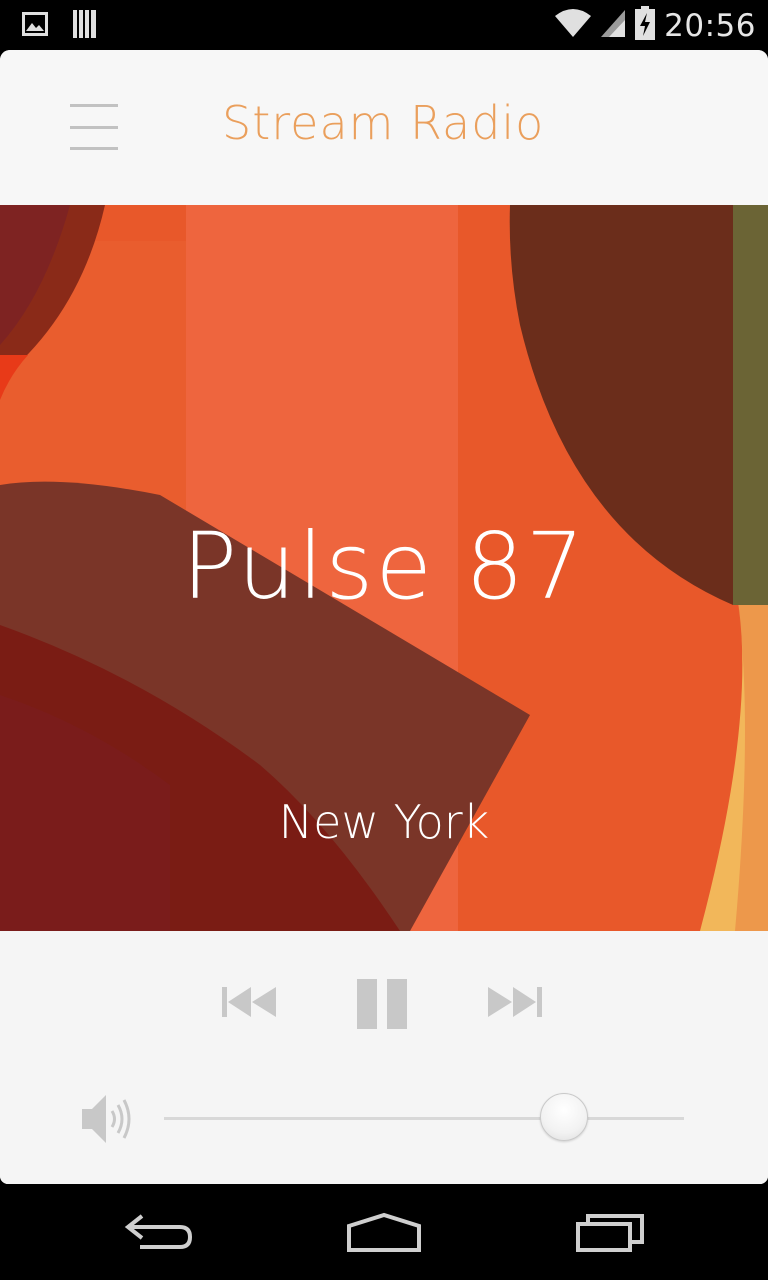 This screenshot has height=1280, width=768. What do you see at coordinates (613, 25) in the screenshot?
I see `cell-signal-icon` at bounding box center [613, 25].